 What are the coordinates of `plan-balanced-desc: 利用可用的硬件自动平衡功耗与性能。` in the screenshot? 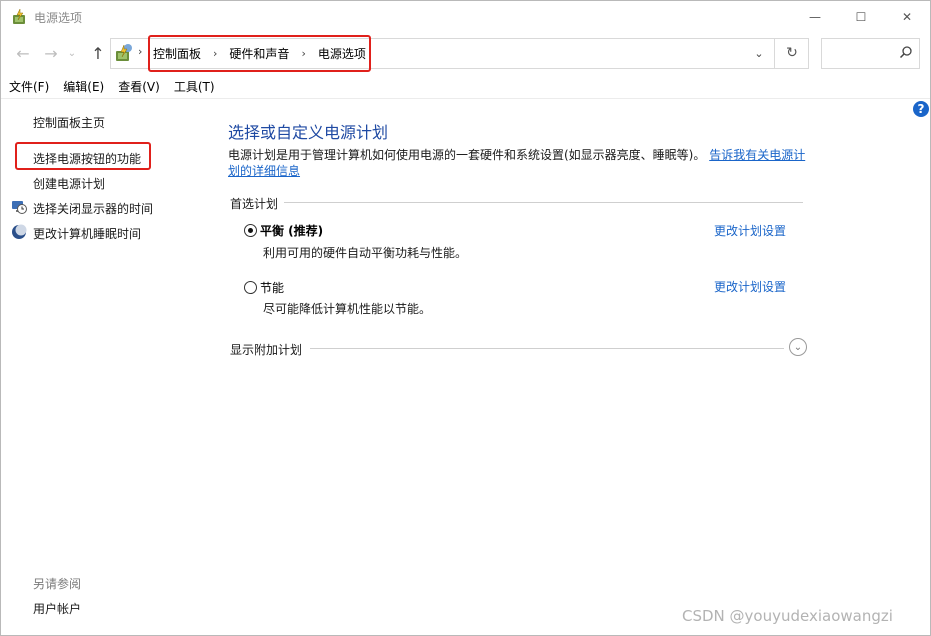 It's located at (365, 253).